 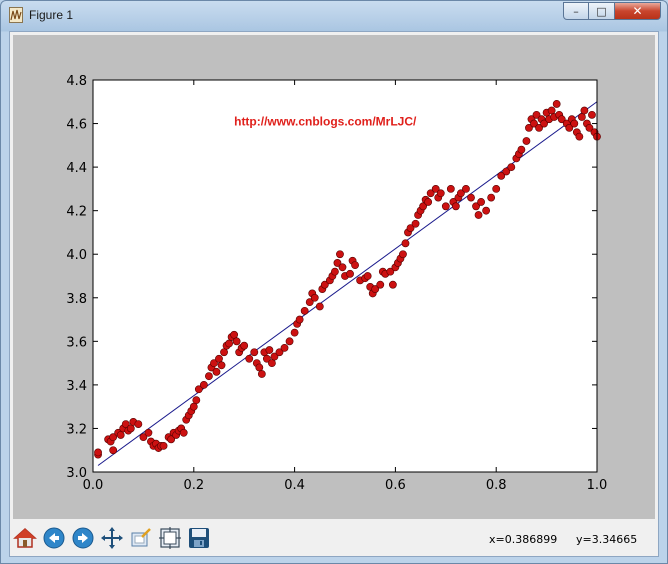 I want to click on zoom-button, so click(x=141, y=538).